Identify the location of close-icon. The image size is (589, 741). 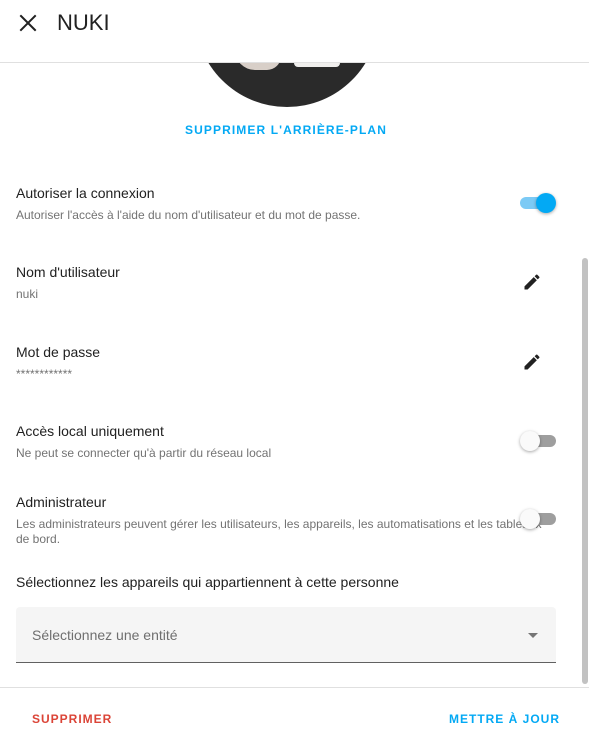
(28, 23).